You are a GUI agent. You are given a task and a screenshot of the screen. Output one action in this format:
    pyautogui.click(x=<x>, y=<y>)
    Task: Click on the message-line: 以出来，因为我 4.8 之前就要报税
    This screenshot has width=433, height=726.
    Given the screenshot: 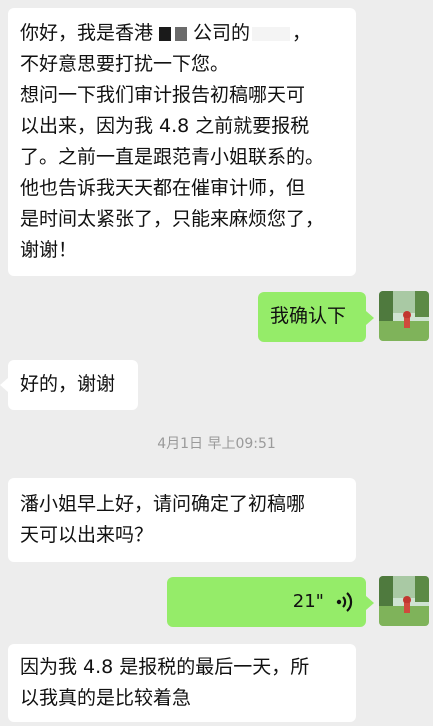 What is the action you would take?
    pyautogui.click(x=165, y=126)
    